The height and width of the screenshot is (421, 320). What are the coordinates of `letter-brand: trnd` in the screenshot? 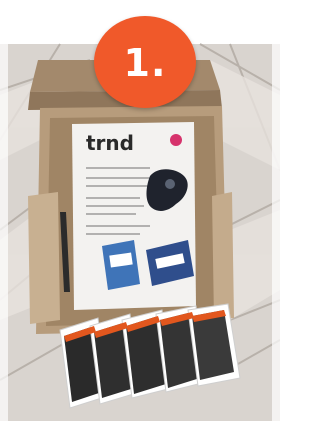 It's located at (110, 143).